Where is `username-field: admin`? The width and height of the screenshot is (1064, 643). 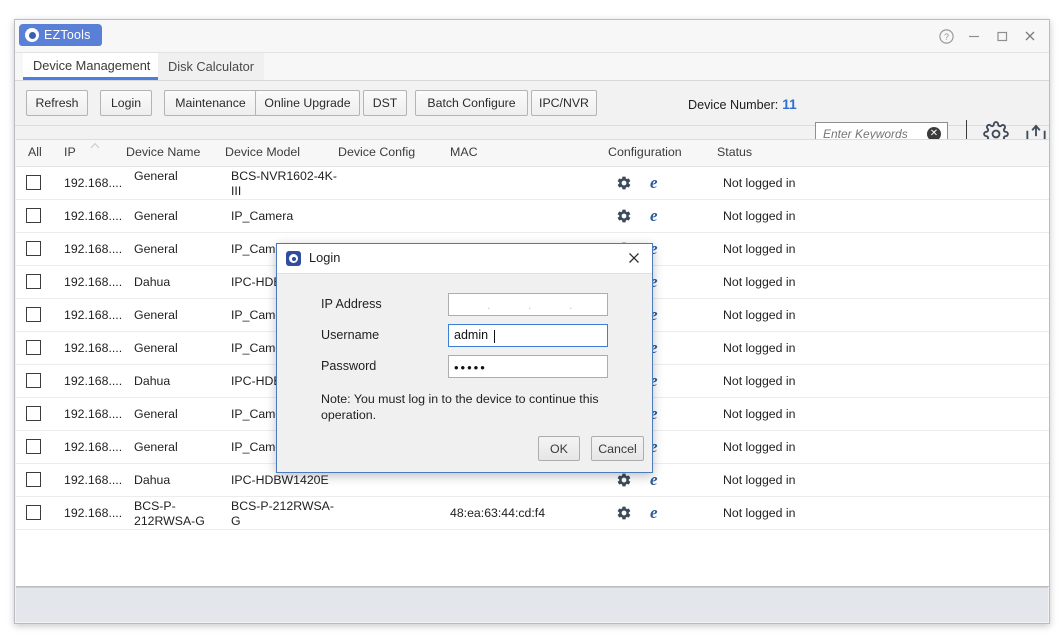 username-field: admin is located at coordinates (528, 335).